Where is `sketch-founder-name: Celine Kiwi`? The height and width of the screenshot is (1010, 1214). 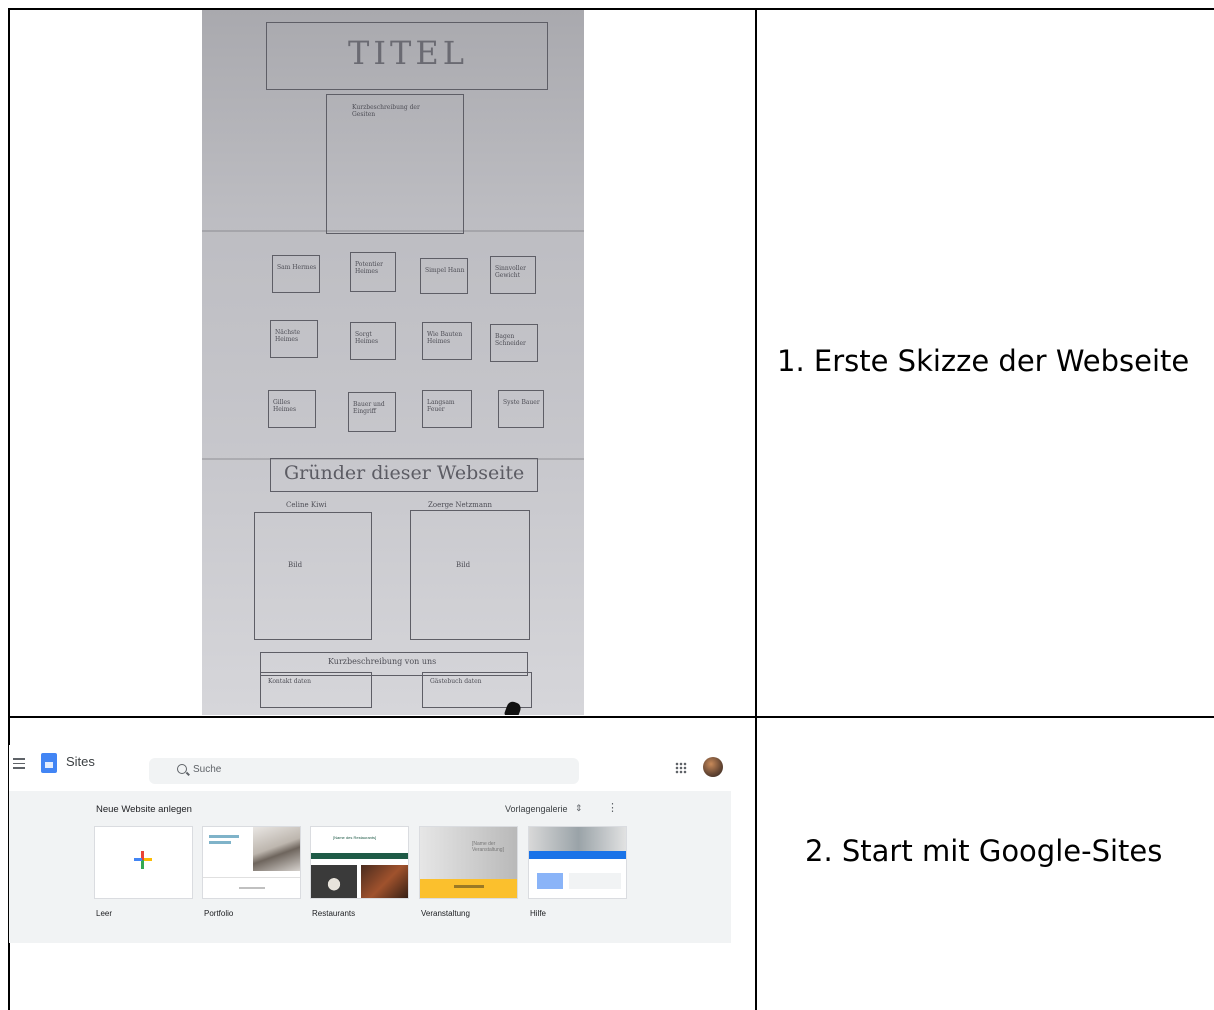 sketch-founder-name: Celine Kiwi is located at coordinates (306, 505).